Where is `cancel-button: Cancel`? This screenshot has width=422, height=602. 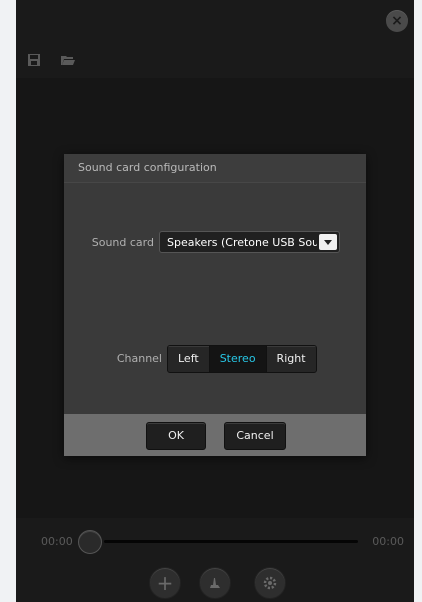 cancel-button: Cancel is located at coordinates (255, 436).